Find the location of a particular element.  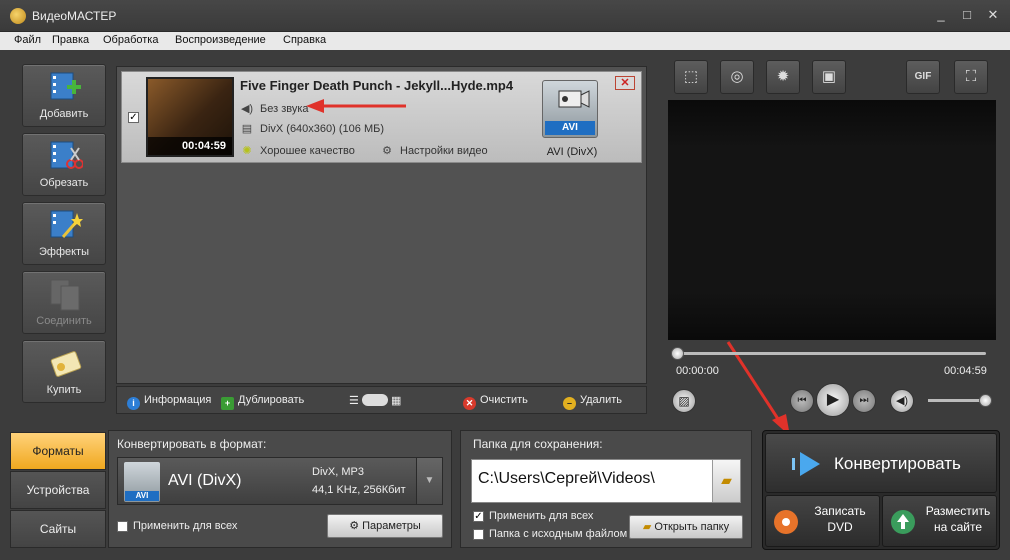

delete-button: – Удалить is located at coordinates (592, 402).